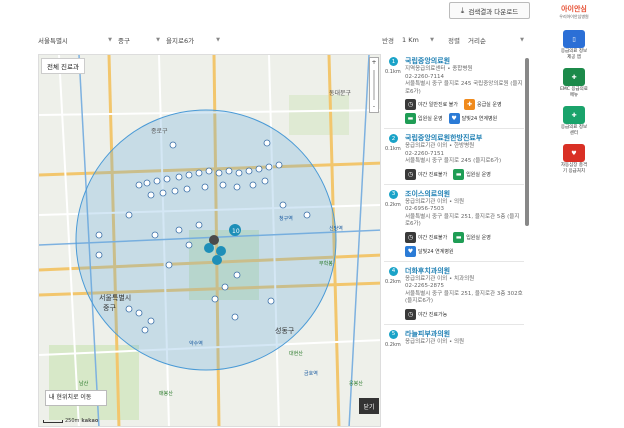 The width and height of the screenshot is (624, 428). I want to click on filter-bar: 서울특별시 ▼ 중구 ▼ 을지로6가 ▼ 반경 1 Km ▼ 정렬 거리순 ▼, so click(284, 40).